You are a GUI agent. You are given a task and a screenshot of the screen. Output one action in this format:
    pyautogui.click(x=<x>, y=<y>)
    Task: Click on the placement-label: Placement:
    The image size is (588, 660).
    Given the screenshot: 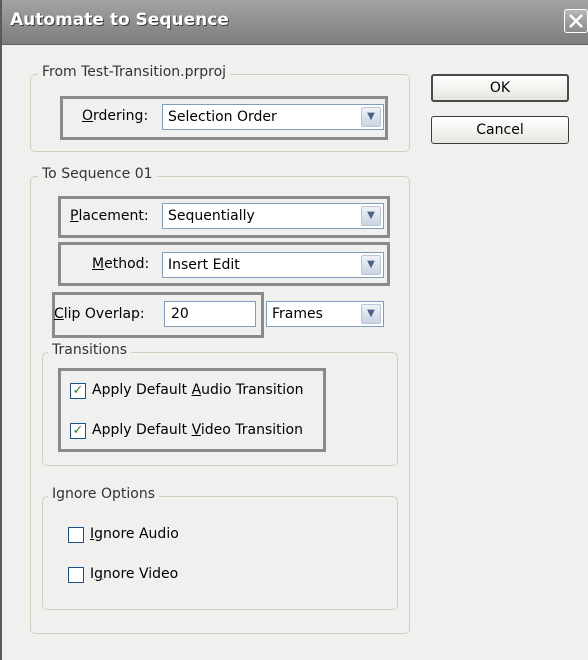 What is the action you would take?
    pyautogui.click(x=109, y=216)
    